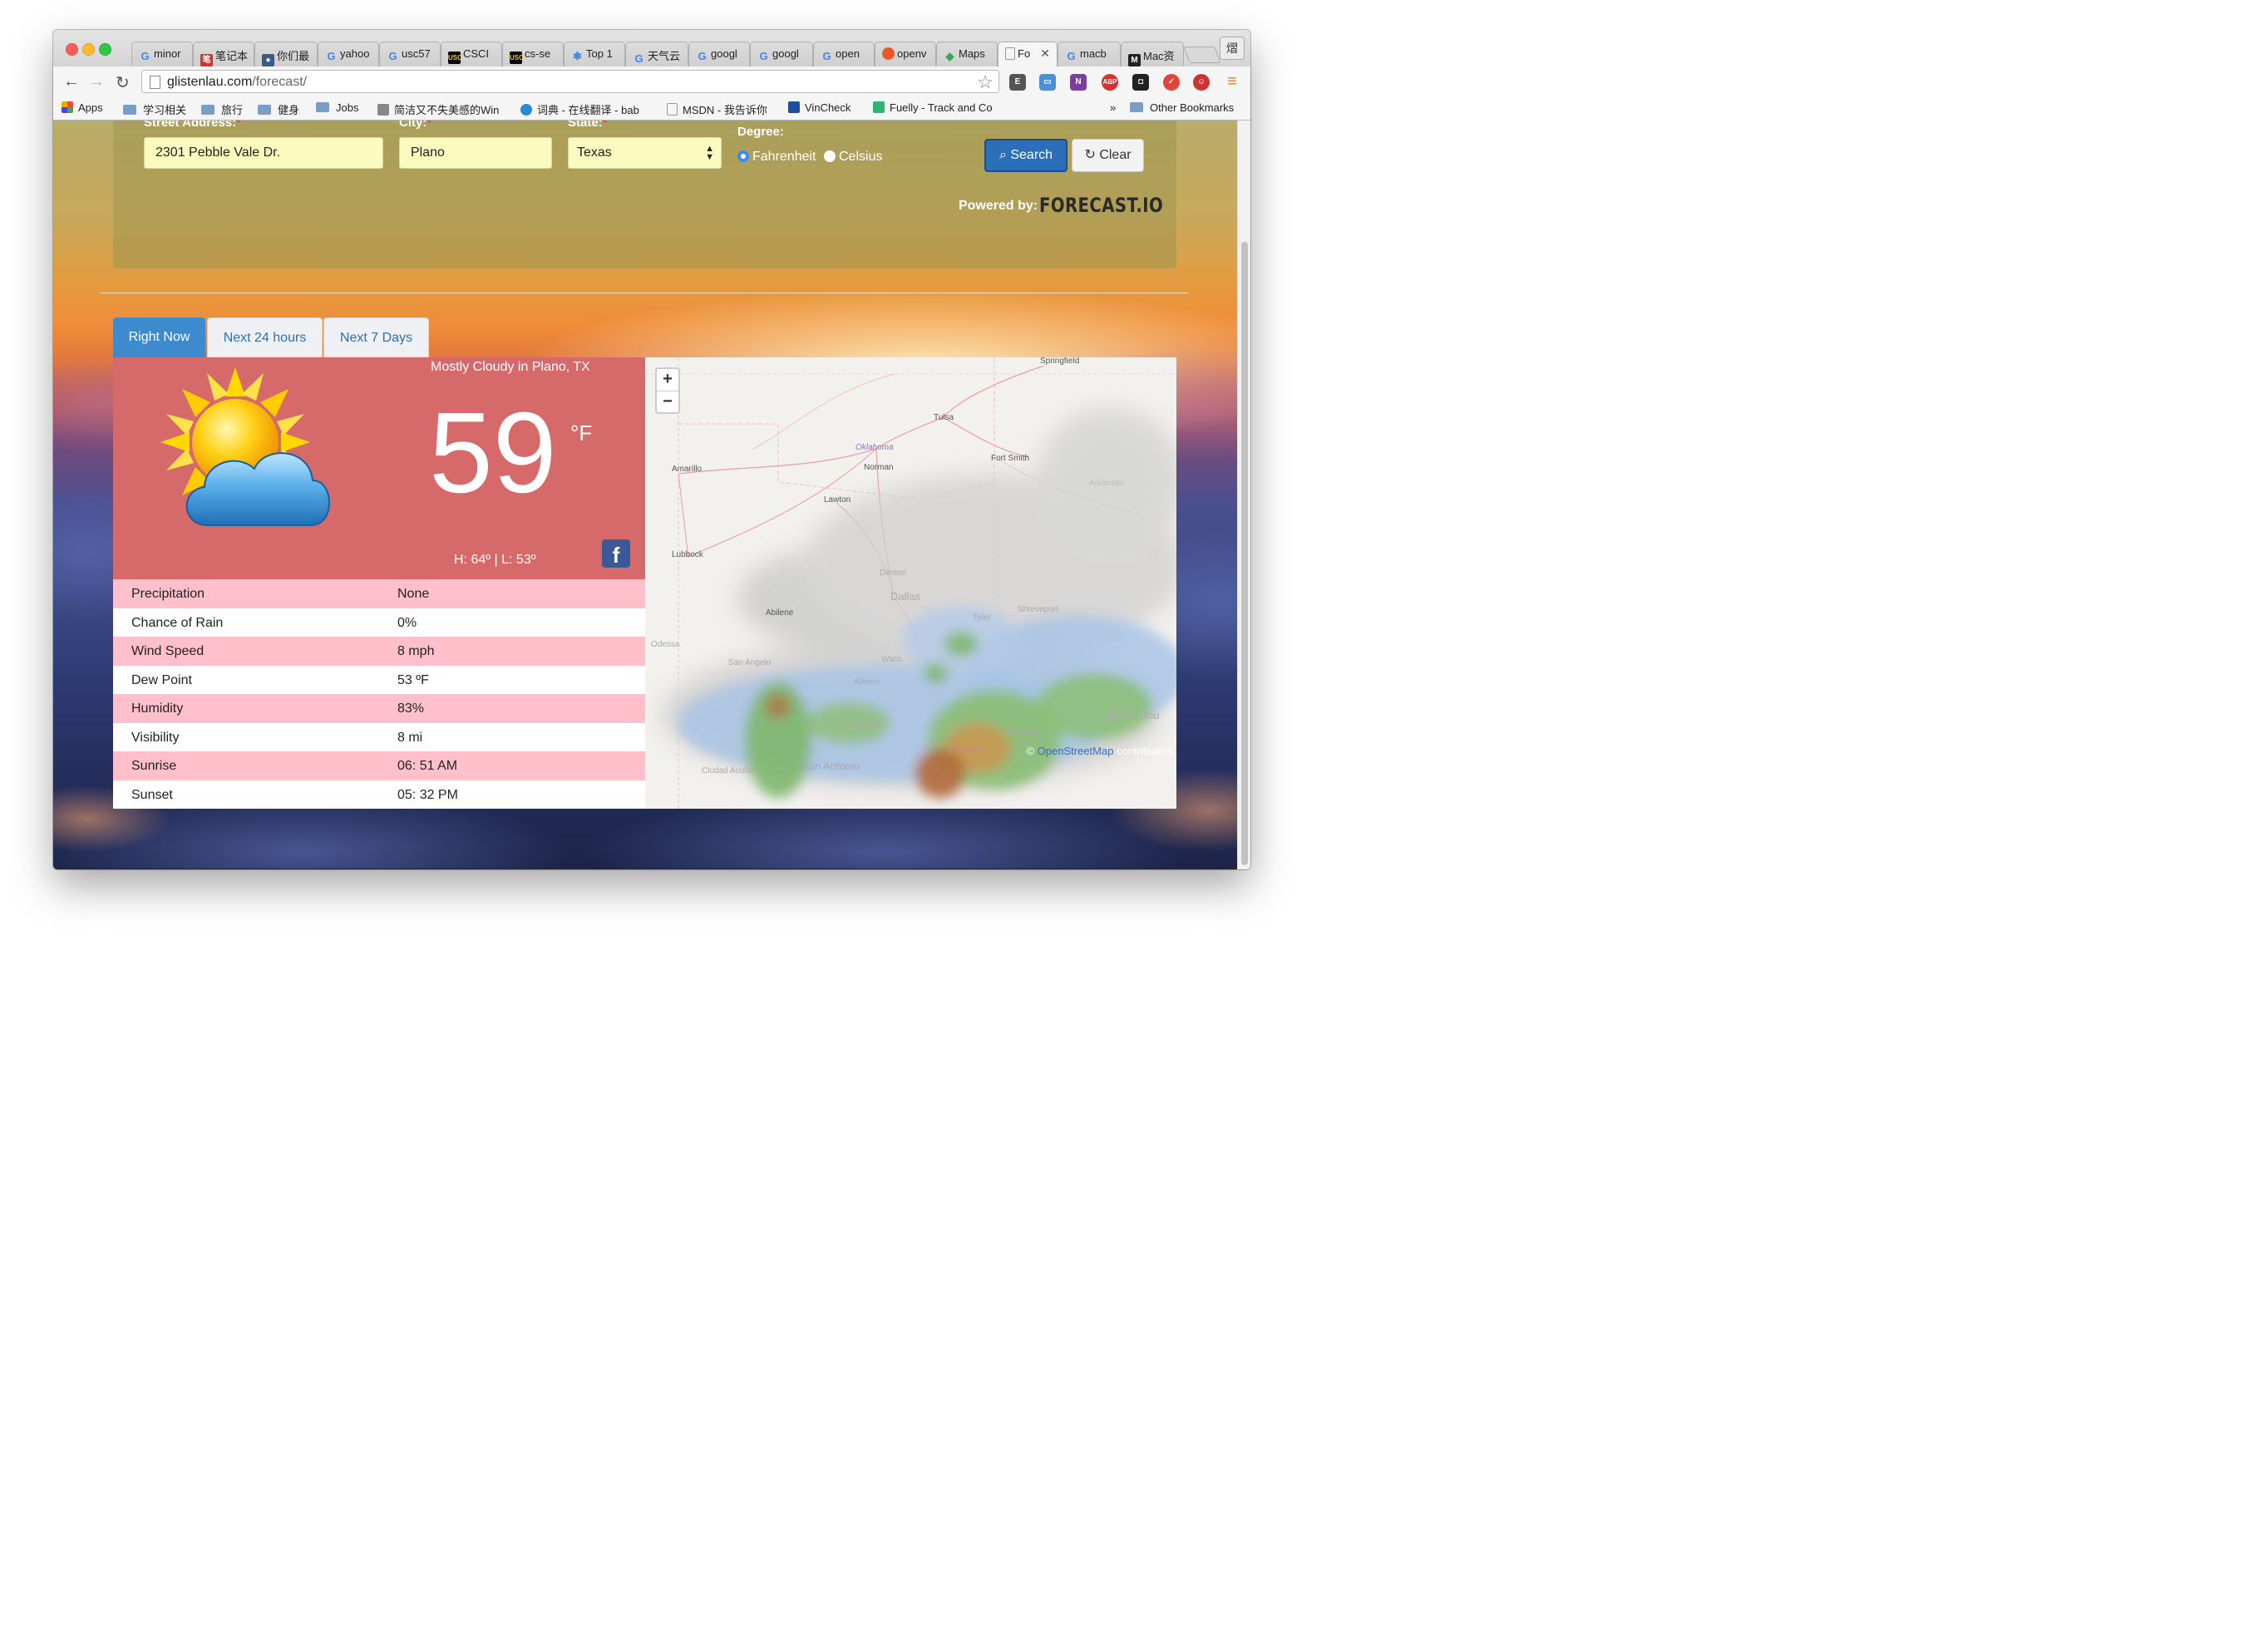  I want to click on minimize-window-button, so click(89, 49).